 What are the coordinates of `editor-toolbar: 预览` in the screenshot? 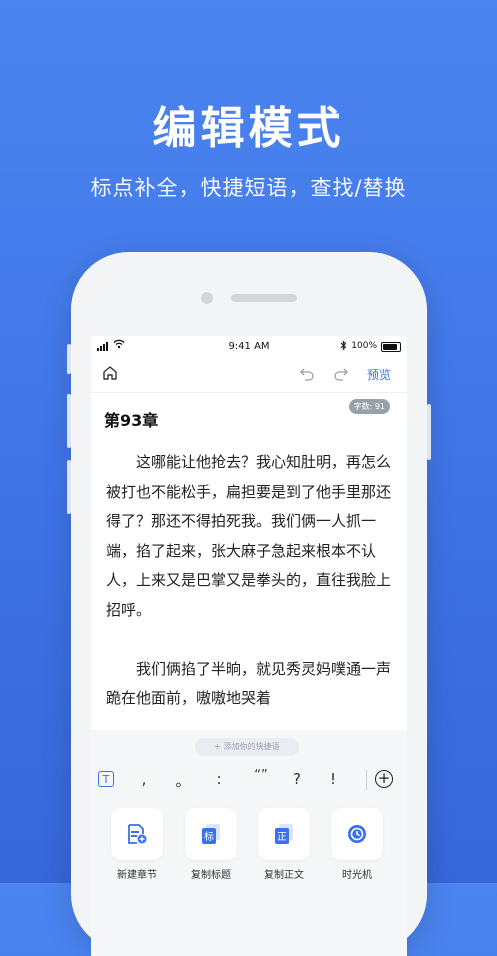 It's located at (249, 374).